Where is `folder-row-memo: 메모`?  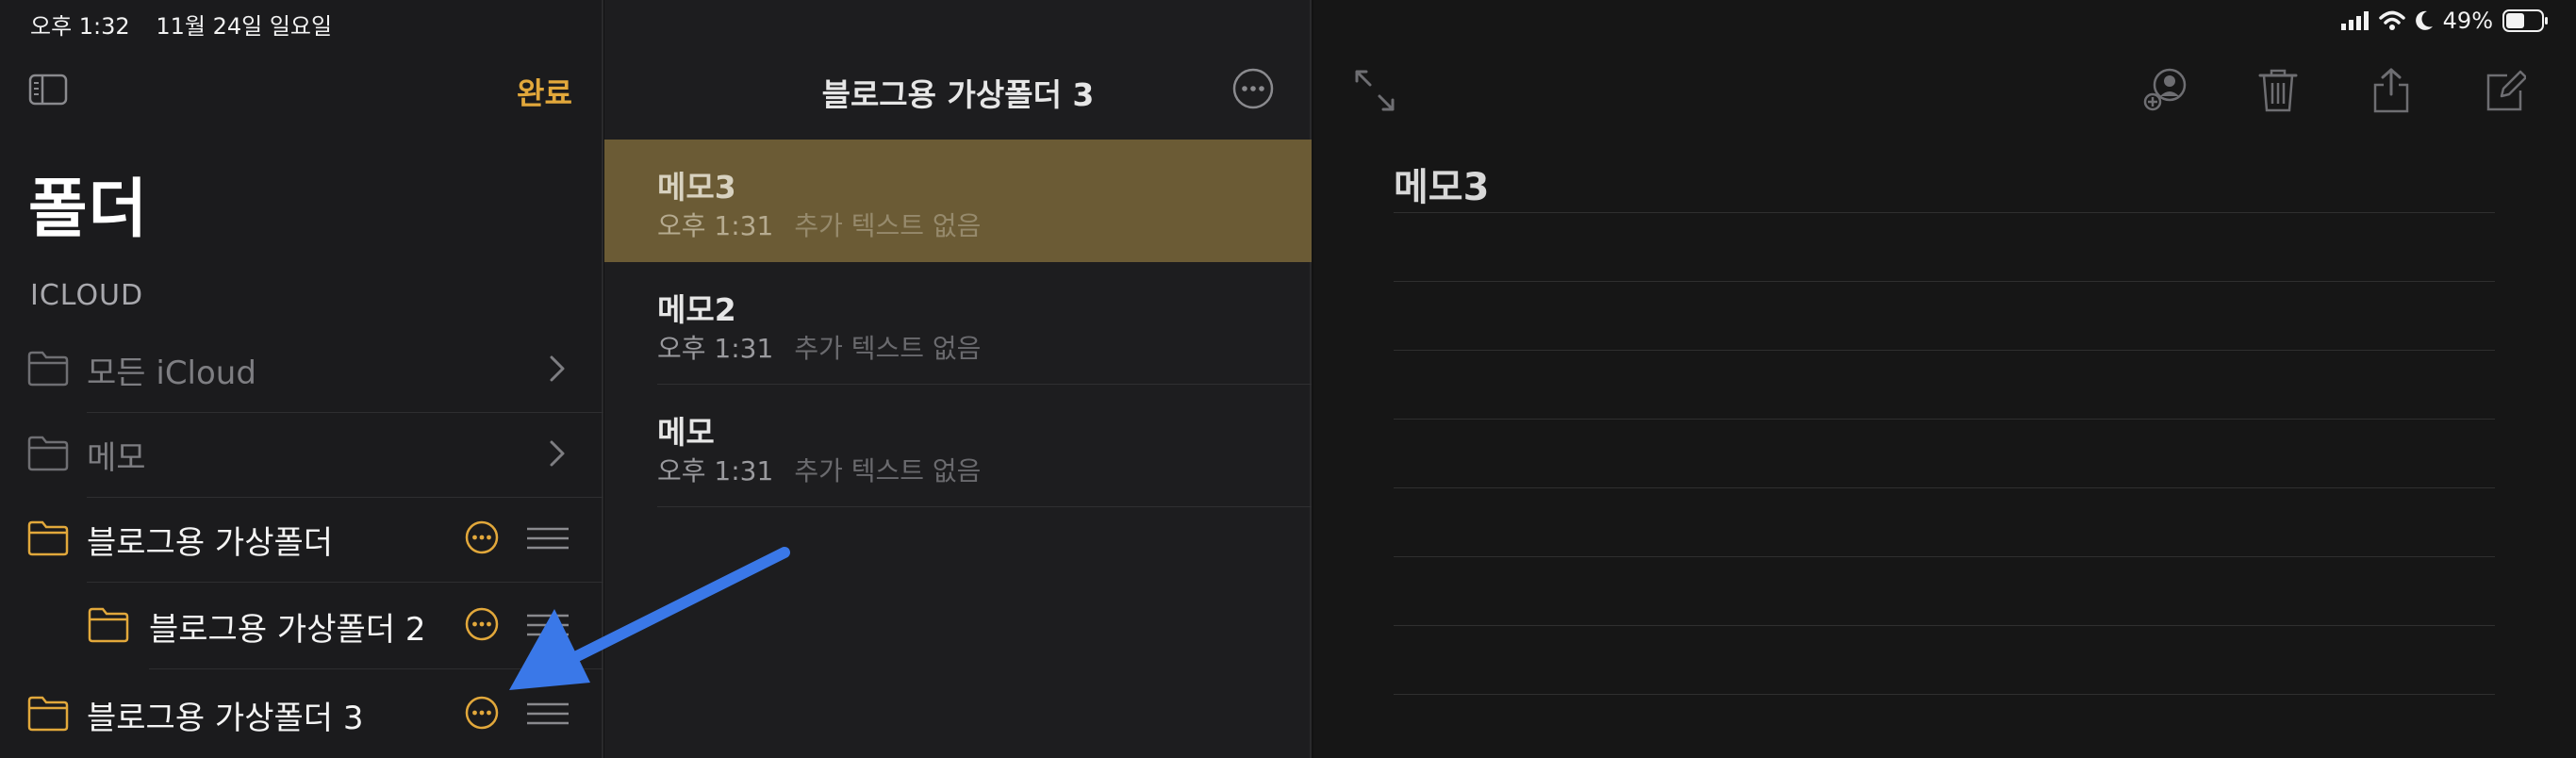 folder-row-memo: 메모 is located at coordinates (301, 455).